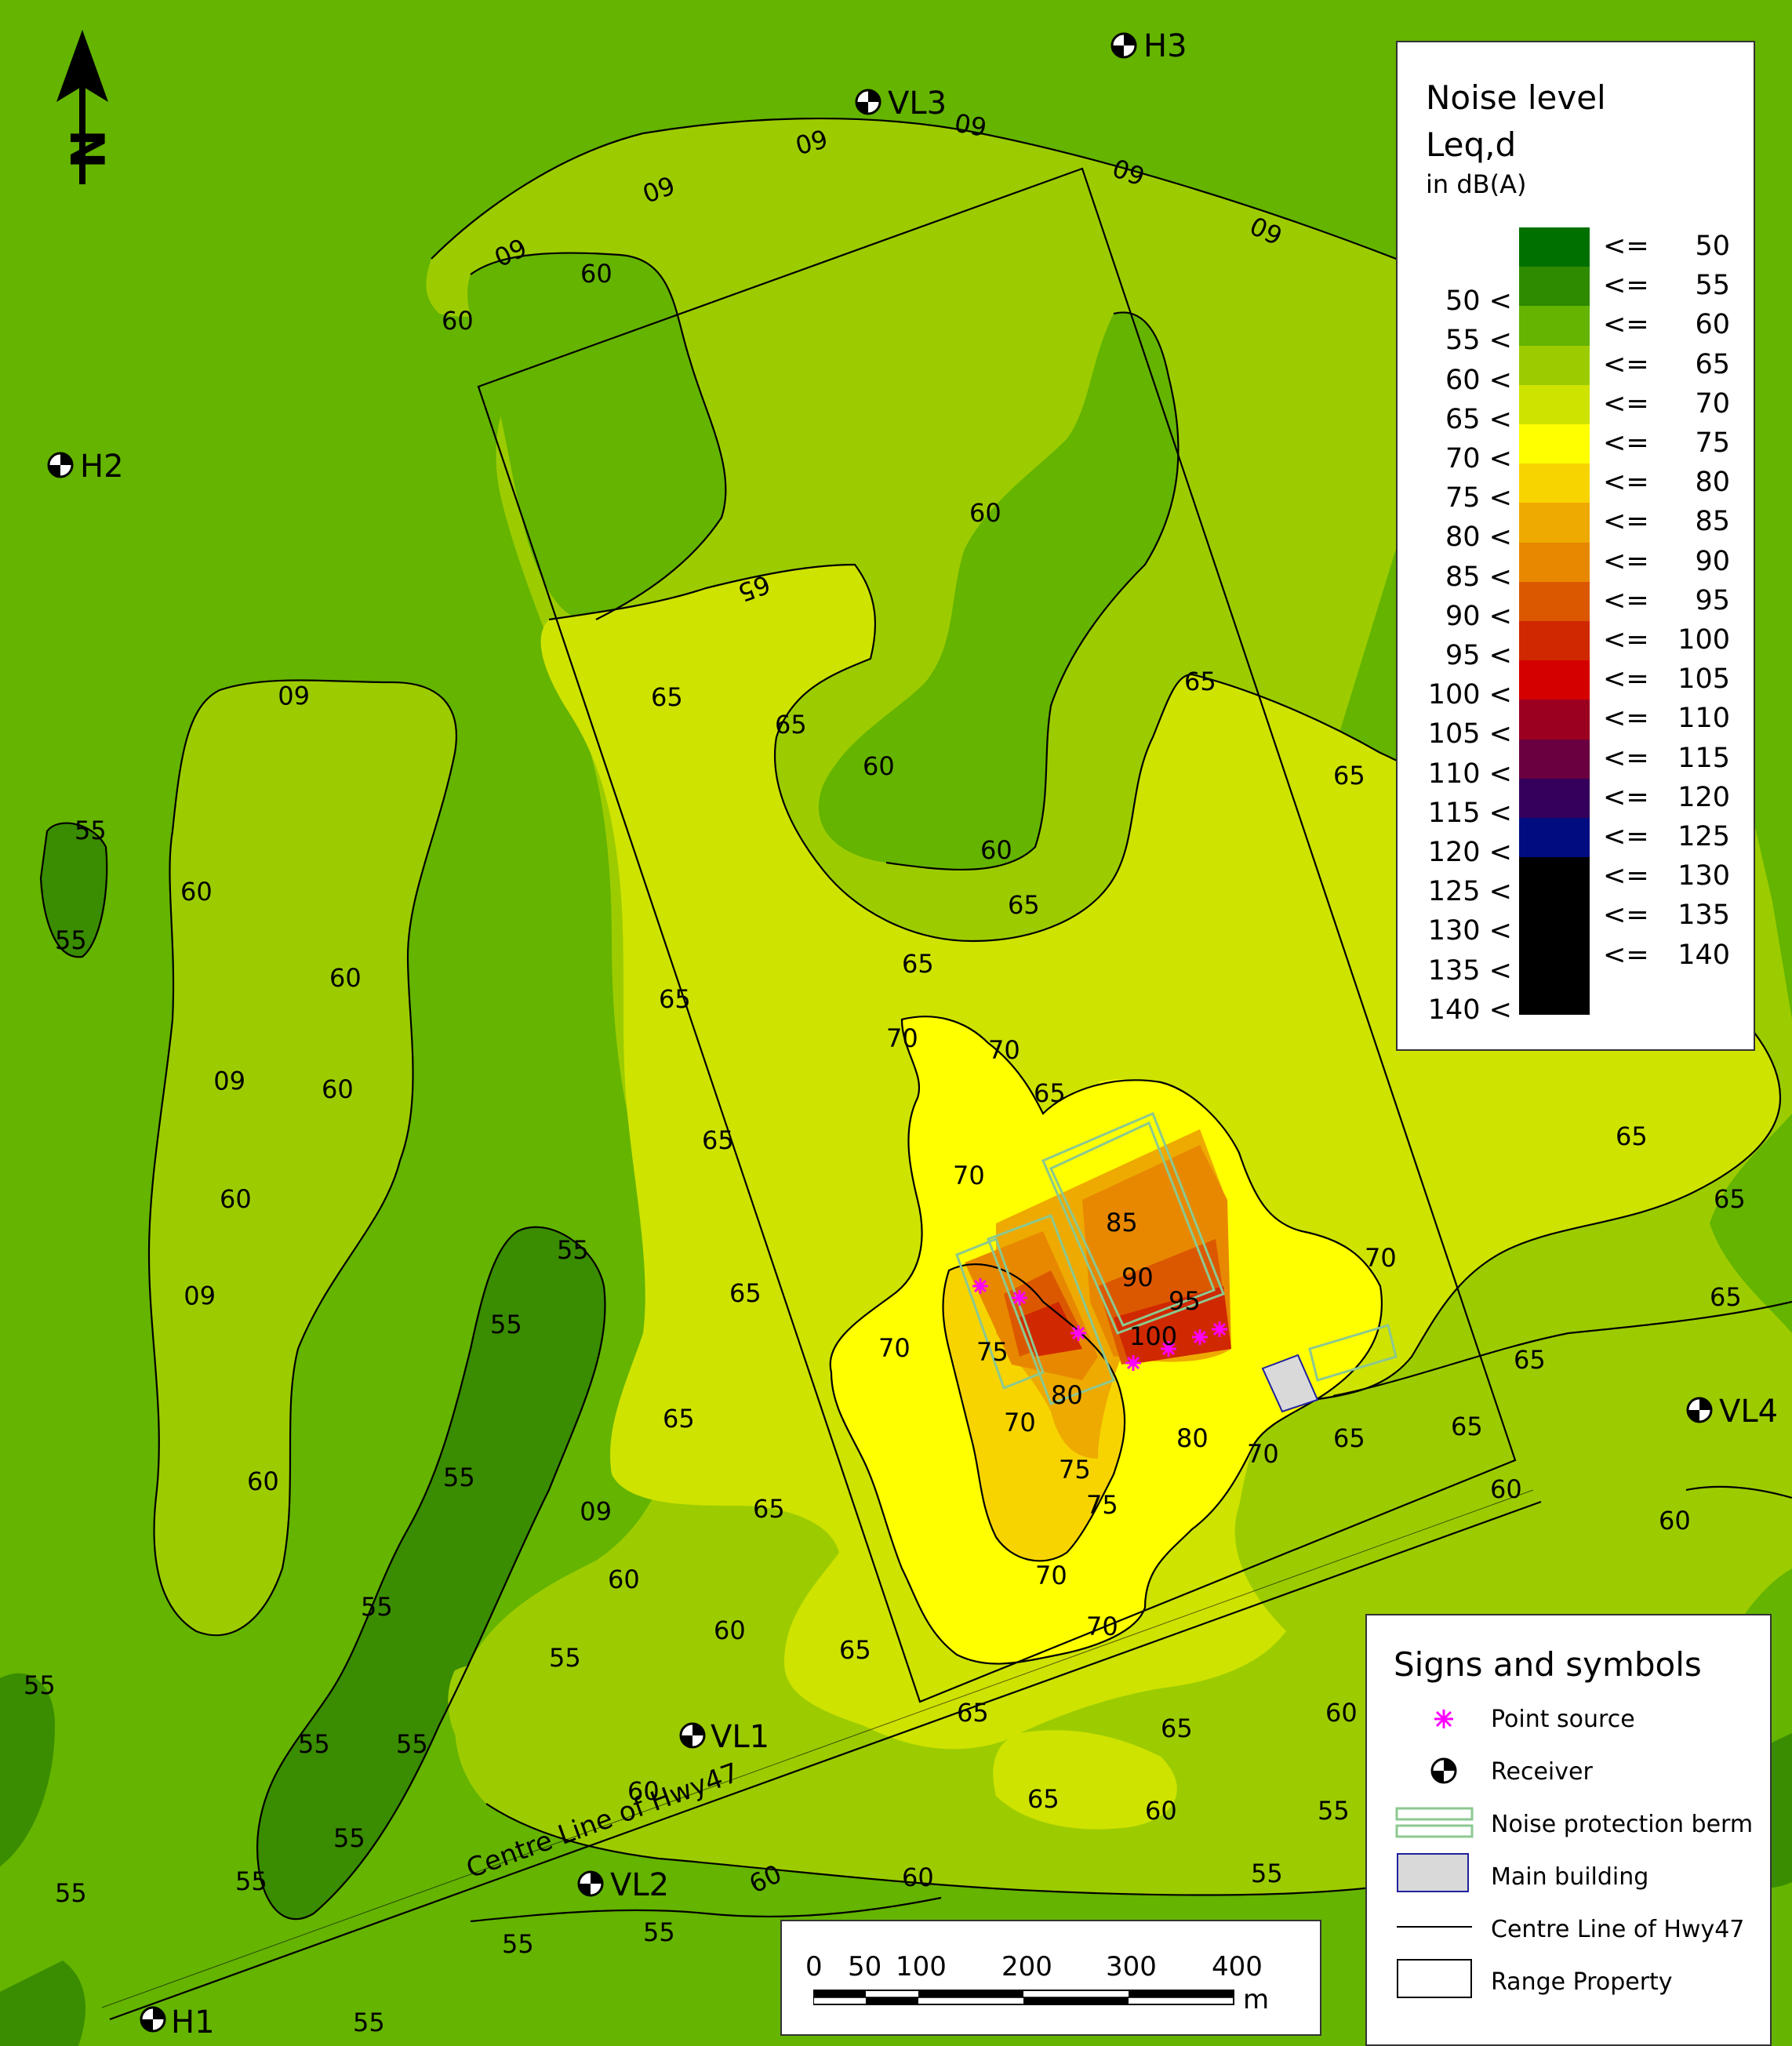 Image resolution: width=1792 pixels, height=2046 pixels. Describe the element at coordinates (1548, 1664) in the screenshot. I see `symbols-legend-title: Signs and symbols` at that location.